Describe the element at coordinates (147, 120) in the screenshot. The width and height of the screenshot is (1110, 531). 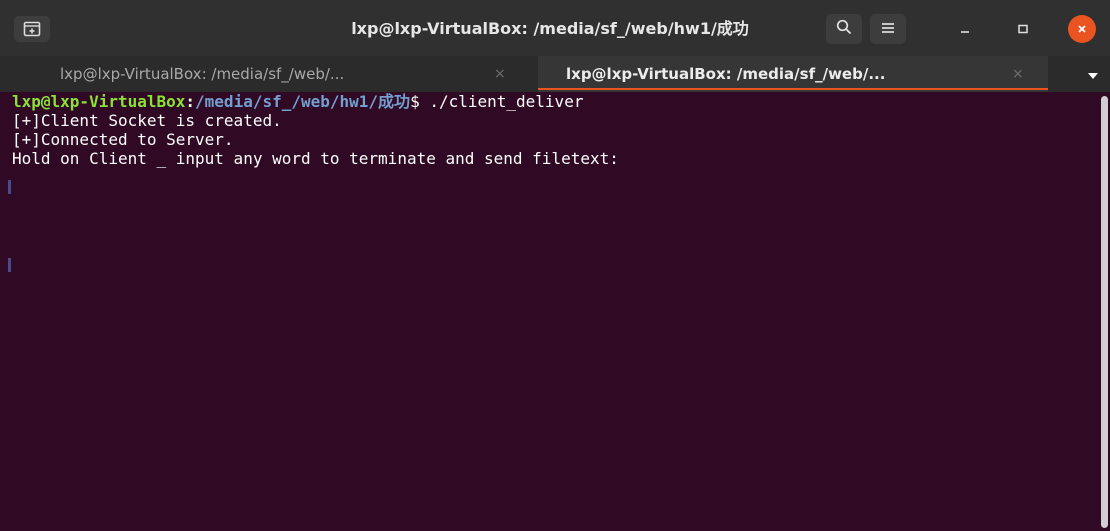
I see `output-line: [+]Client Socket is created.` at that location.